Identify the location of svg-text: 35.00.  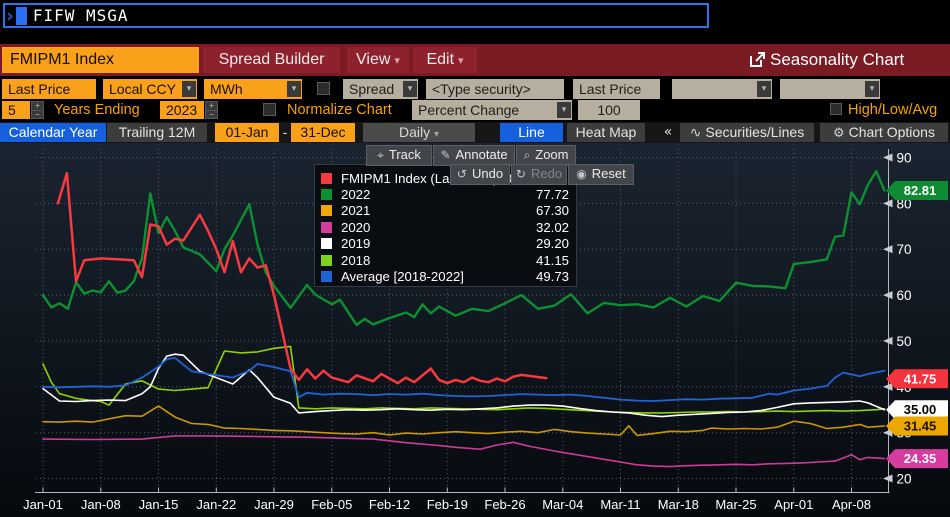
(920, 409).